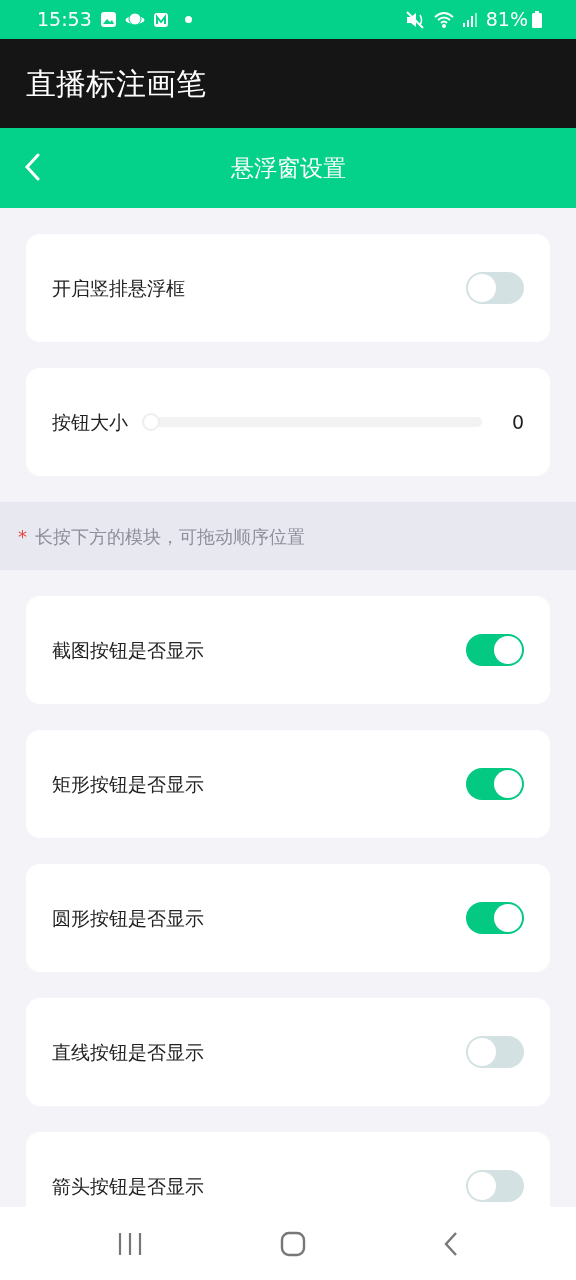 The image size is (576, 1280). Describe the element at coordinates (188, 19) in the screenshot. I see `dot-icon` at that location.